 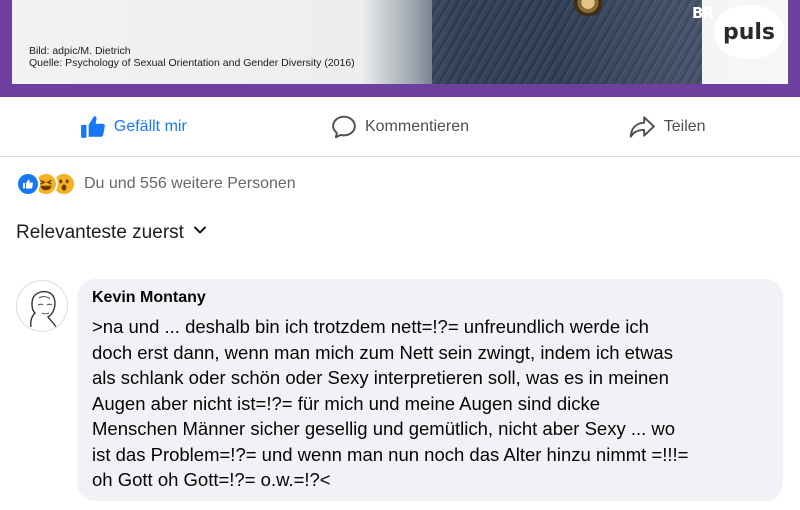 What do you see at coordinates (93, 127) in the screenshot?
I see `thumbs-up-icon` at bounding box center [93, 127].